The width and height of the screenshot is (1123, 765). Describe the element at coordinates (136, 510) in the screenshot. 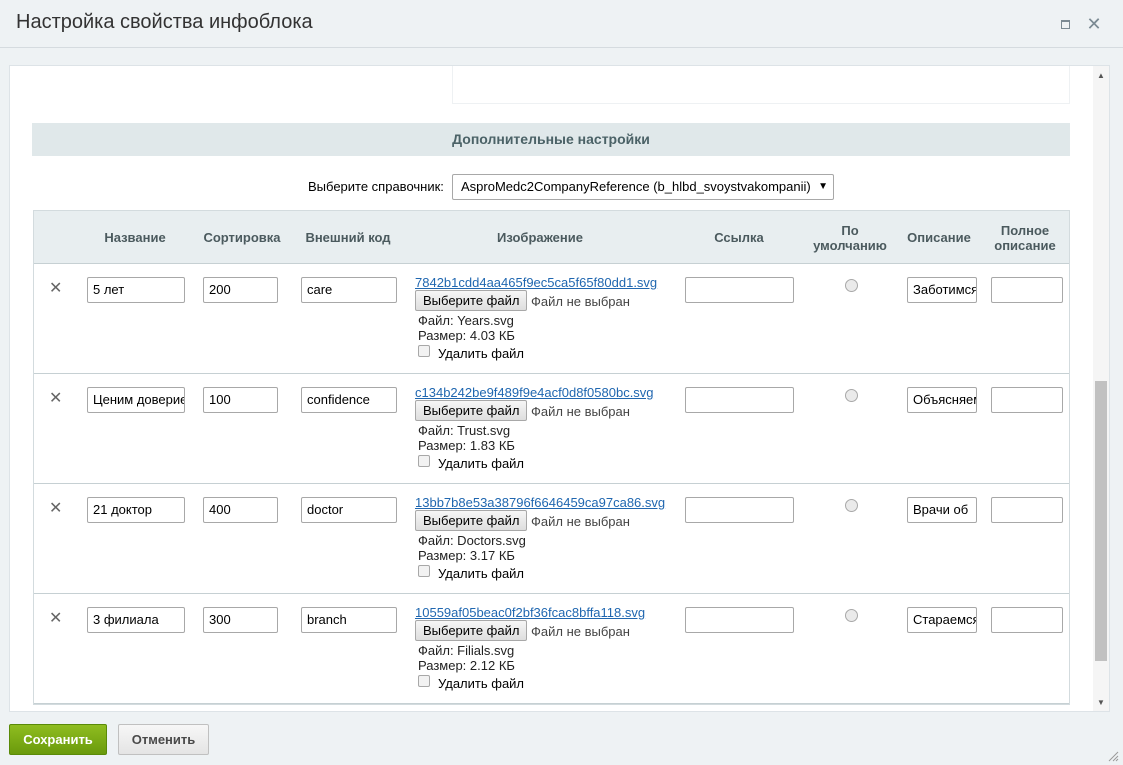

I see `name-input: 21 доктор` at that location.